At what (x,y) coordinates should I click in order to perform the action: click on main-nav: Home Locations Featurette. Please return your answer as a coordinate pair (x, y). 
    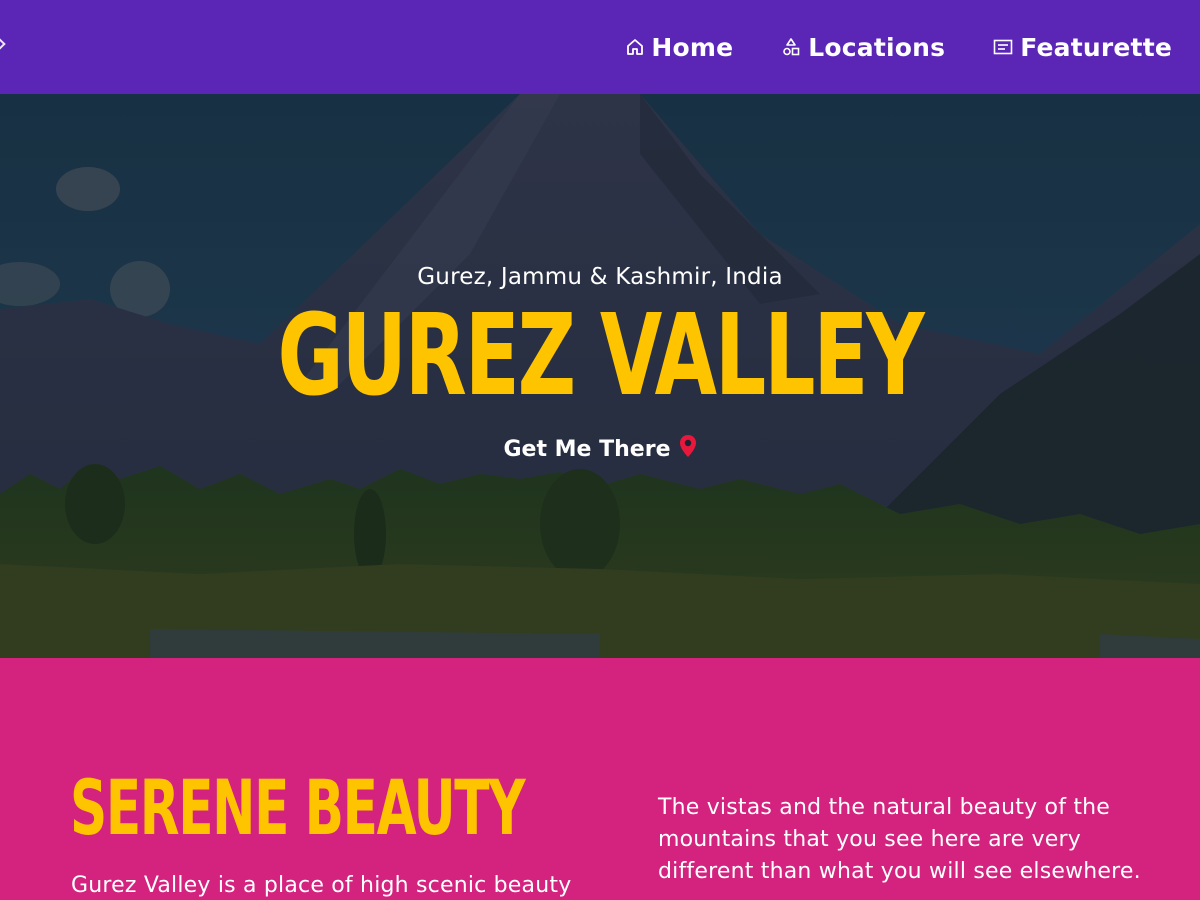
    Looking at the image, I should click on (913, 47).